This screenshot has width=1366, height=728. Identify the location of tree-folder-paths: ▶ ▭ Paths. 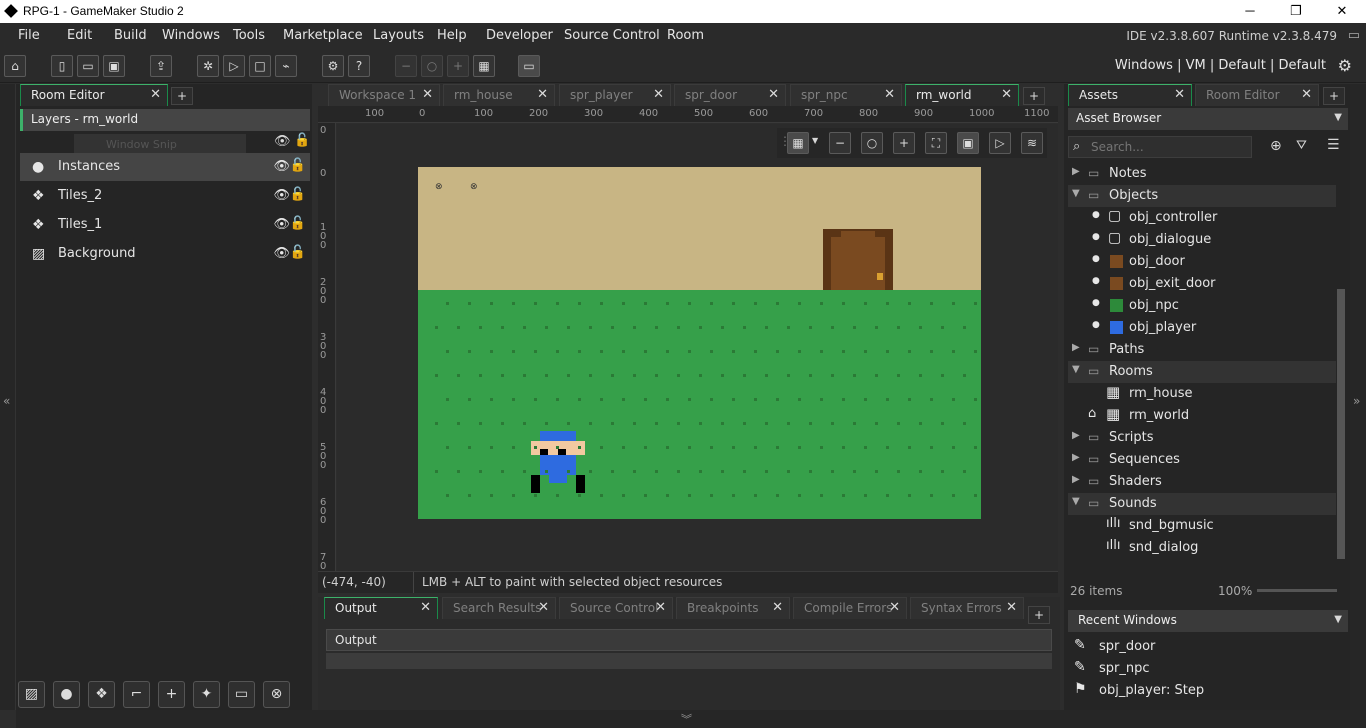
(1202, 350).